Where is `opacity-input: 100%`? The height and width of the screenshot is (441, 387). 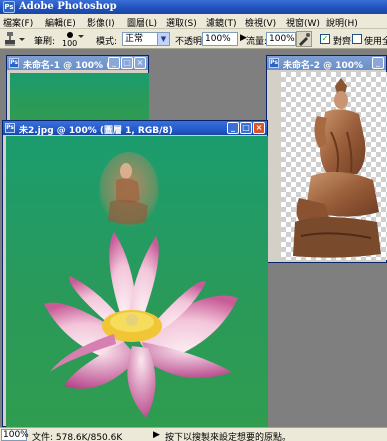 opacity-input: 100% is located at coordinates (220, 39).